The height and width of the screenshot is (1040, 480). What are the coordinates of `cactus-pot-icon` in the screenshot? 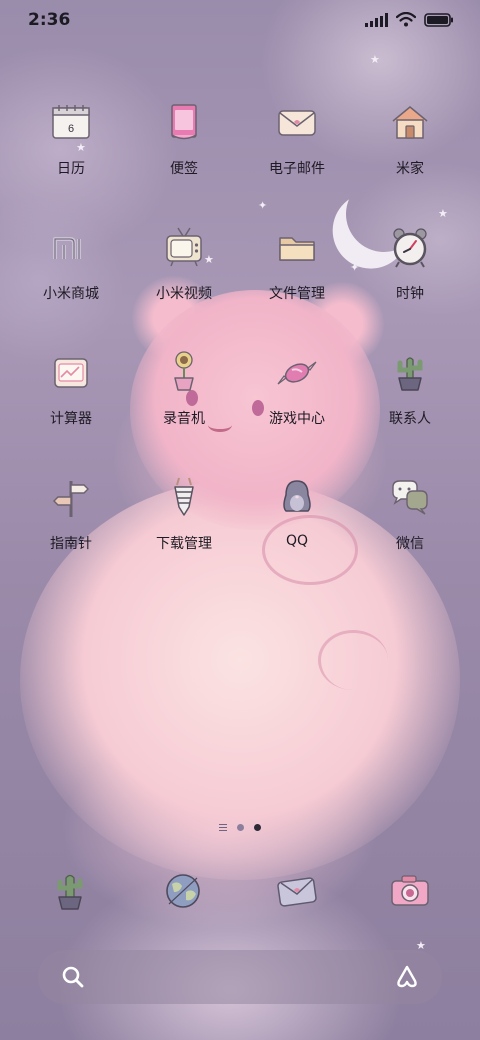 It's located at (70, 892).